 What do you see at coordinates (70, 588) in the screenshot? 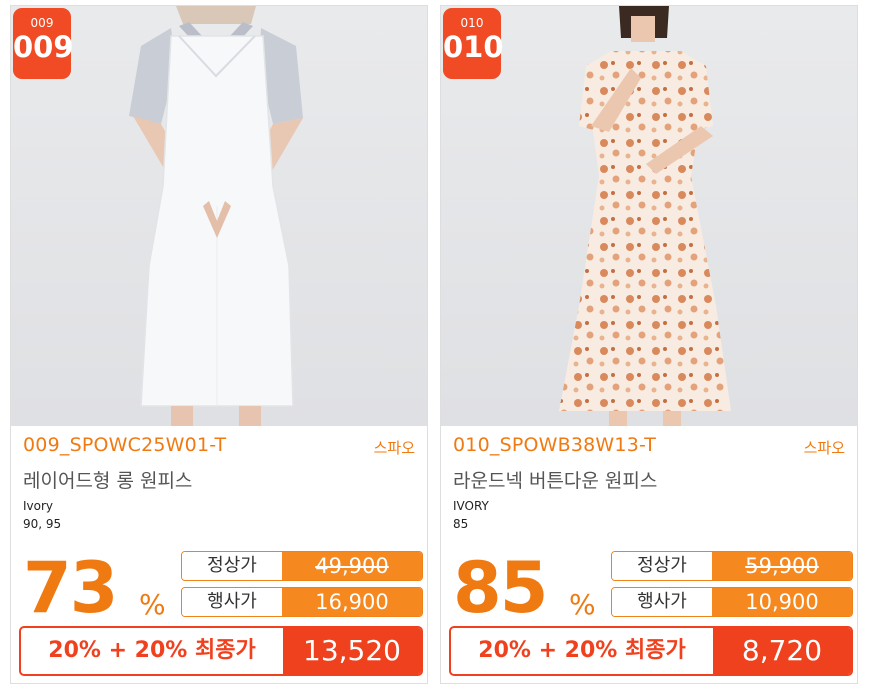
I see `discount-rate: 73` at bounding box center [70, 588].